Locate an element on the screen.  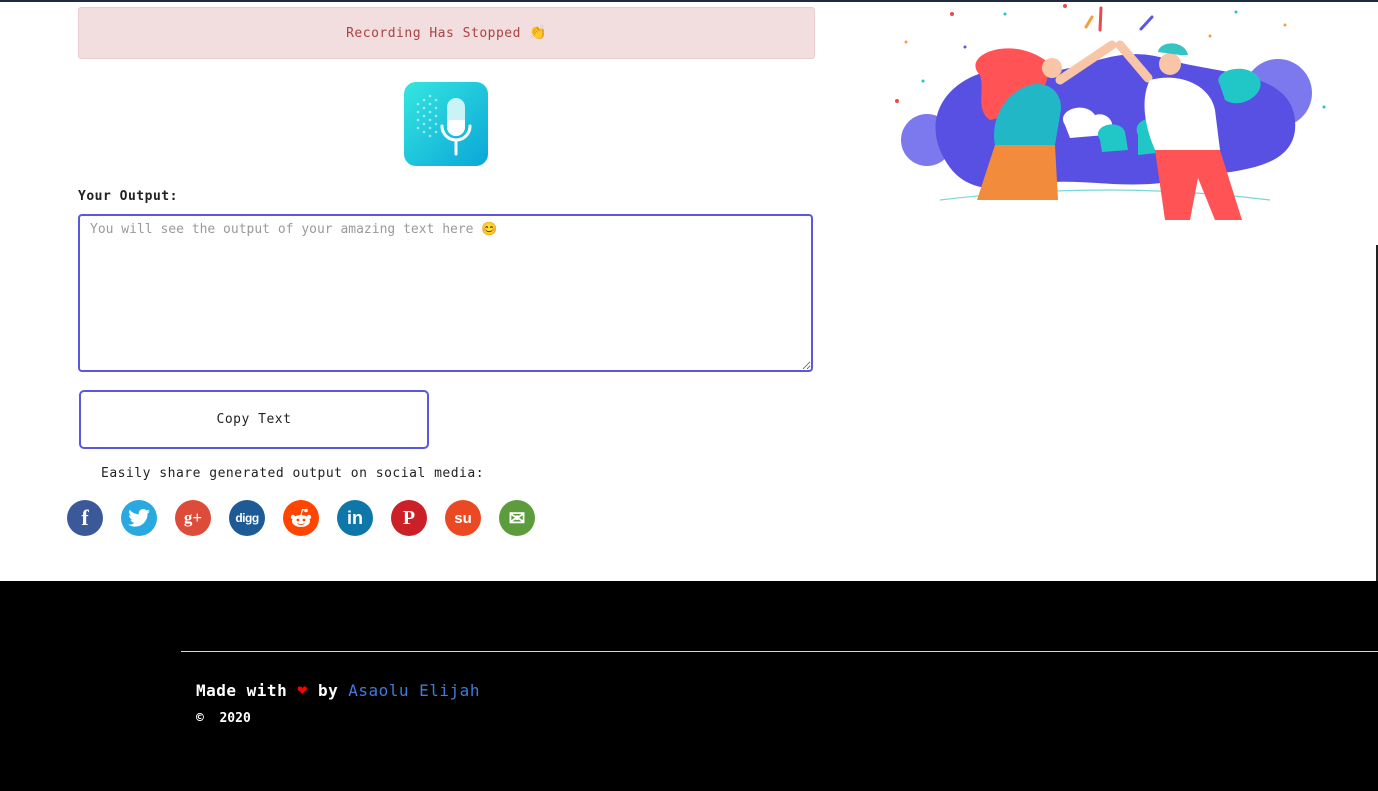
social-share-bar: f g+ digg in P su ✉ is located at coordinates (301, 518).